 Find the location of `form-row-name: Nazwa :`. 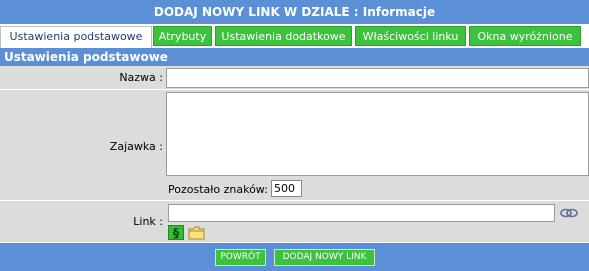

form-row-name: Nazwa : is located at coordinates (294, 78).